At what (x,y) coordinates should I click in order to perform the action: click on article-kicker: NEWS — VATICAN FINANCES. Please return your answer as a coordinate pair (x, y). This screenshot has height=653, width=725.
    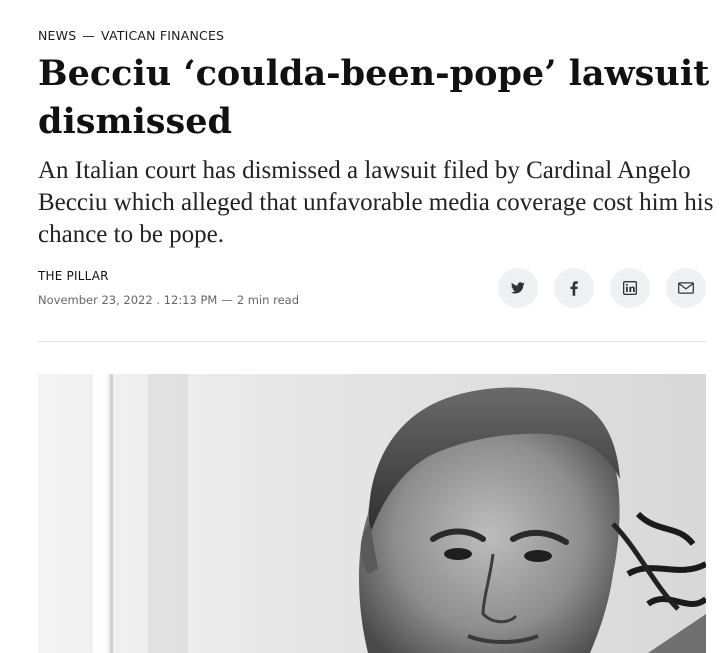
    Looking at the image, I should click on (131, 35).